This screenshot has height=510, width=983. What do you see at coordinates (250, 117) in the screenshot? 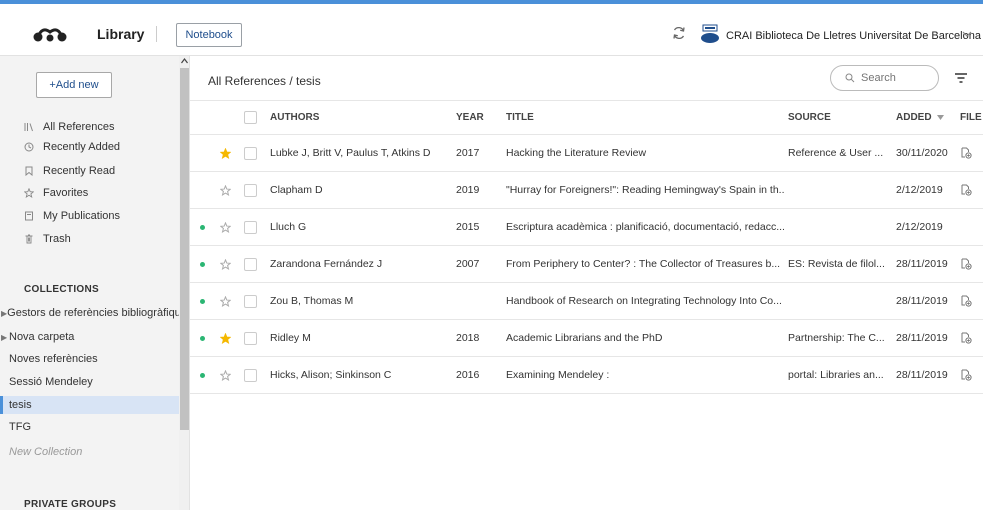
I see `select-all-checkbox` at bounding box center [250, 117].